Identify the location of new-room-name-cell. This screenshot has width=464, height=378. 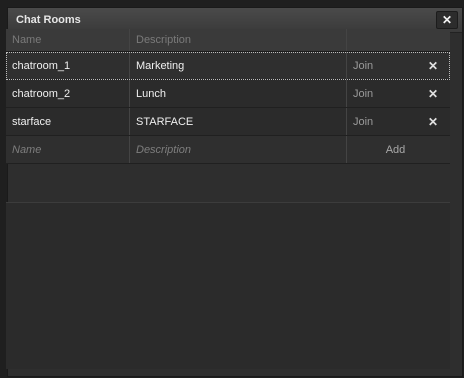
(68, 149).